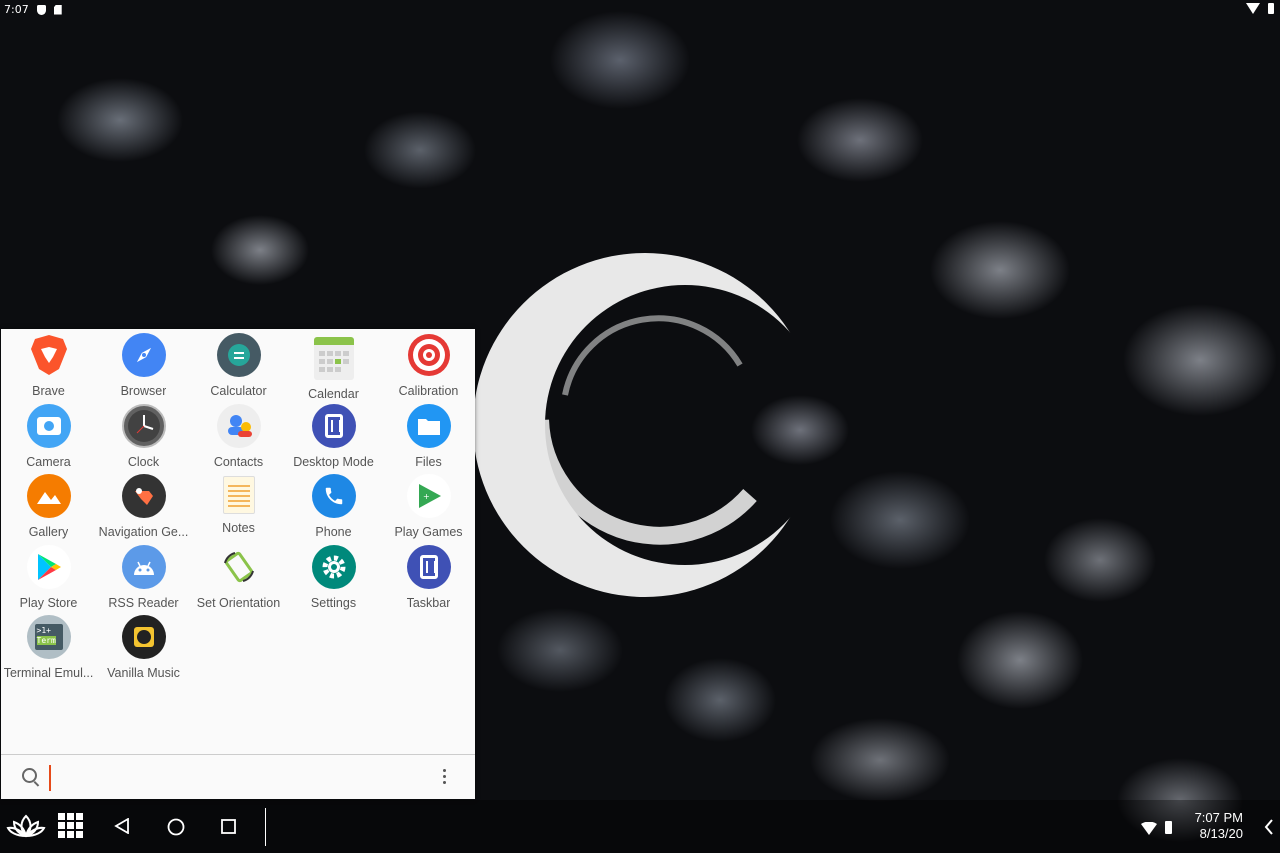 The width and height of the screenshot is (1280, 853). Describe the element at coordinates (48, 637) in the screenshot. I see `terminal-emulator-icon: >1+ Term` at that location.